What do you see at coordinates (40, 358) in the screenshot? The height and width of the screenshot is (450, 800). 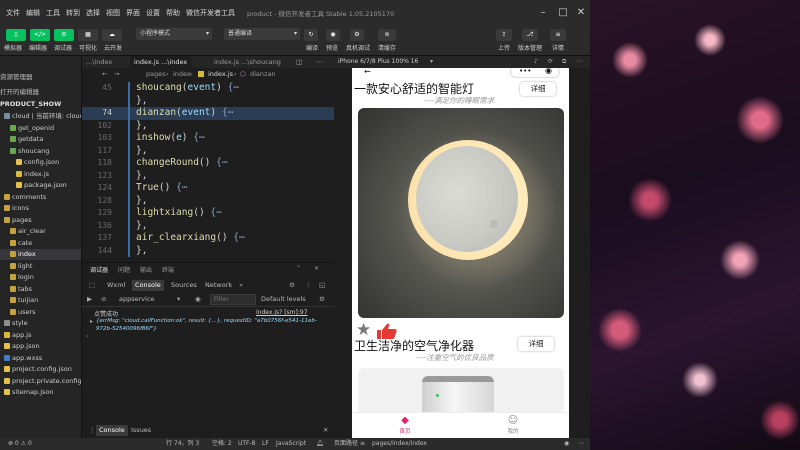 I see `file-tree-item: app.wxss` at bounding box center [40, 358].